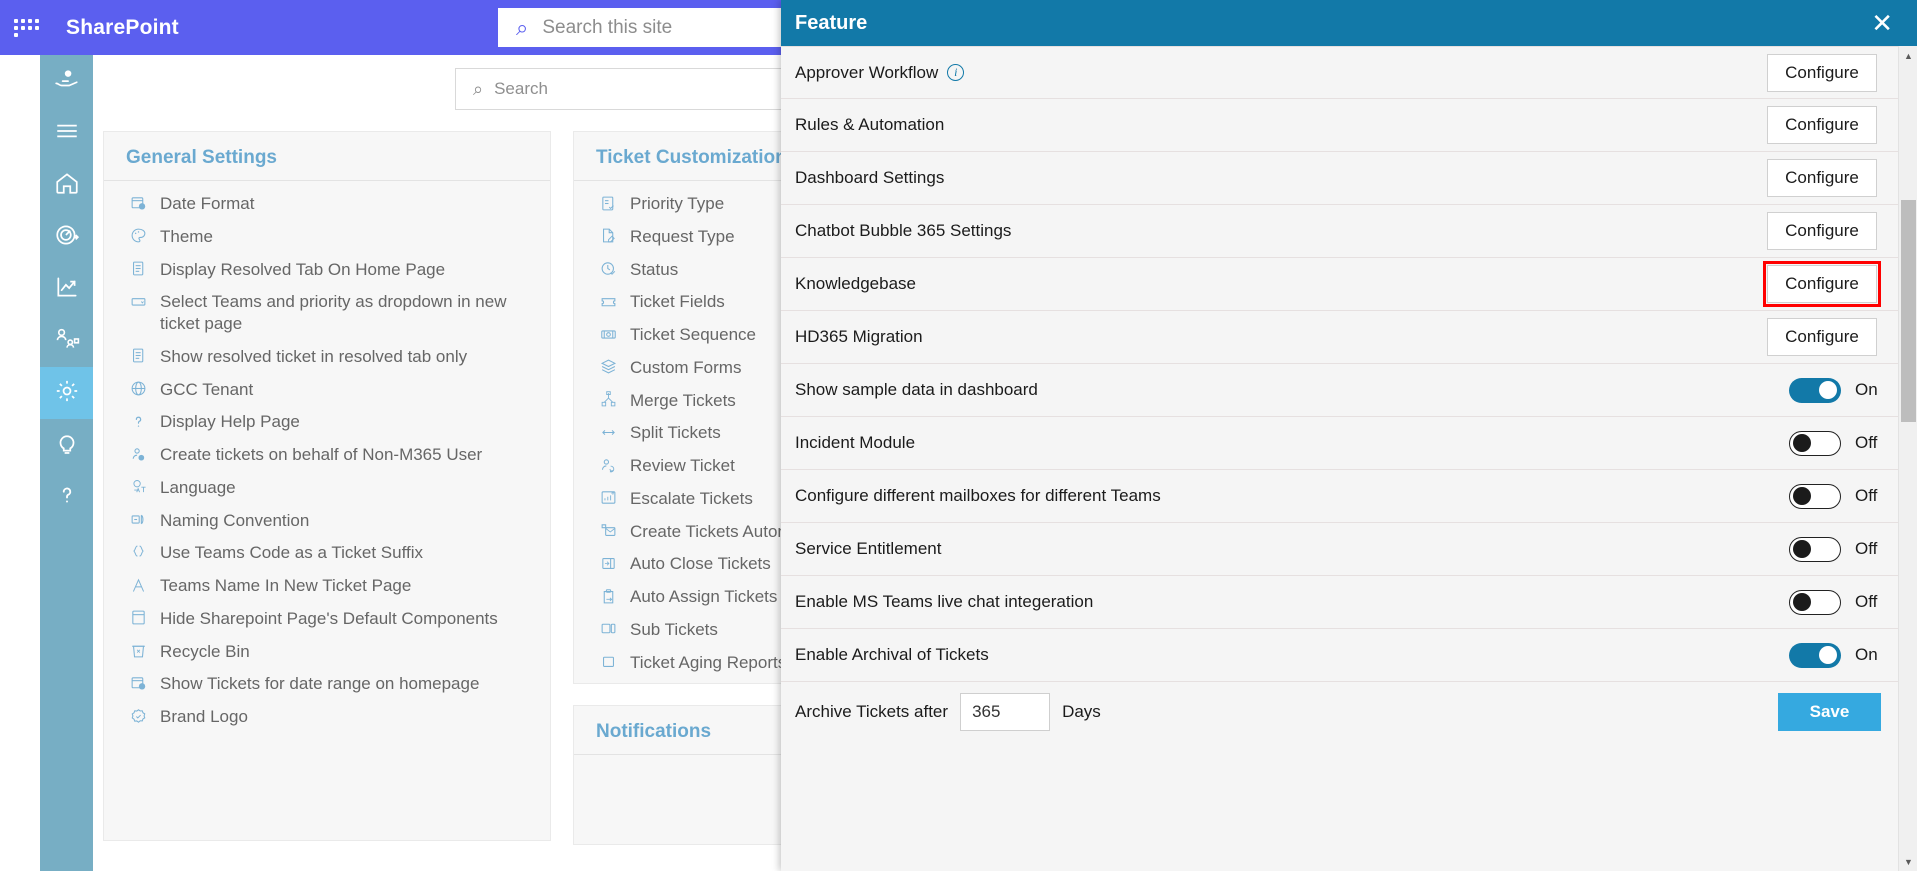  Describe the element at coordinates (327, 487) in the screenshot. I see `list-item: Language` at that location.